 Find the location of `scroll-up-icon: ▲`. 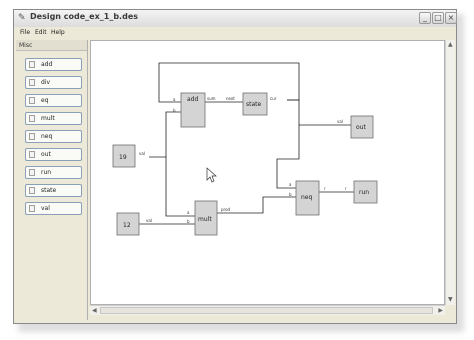

scroll-up-icon: ▲ is located at coordinates (450, 45).